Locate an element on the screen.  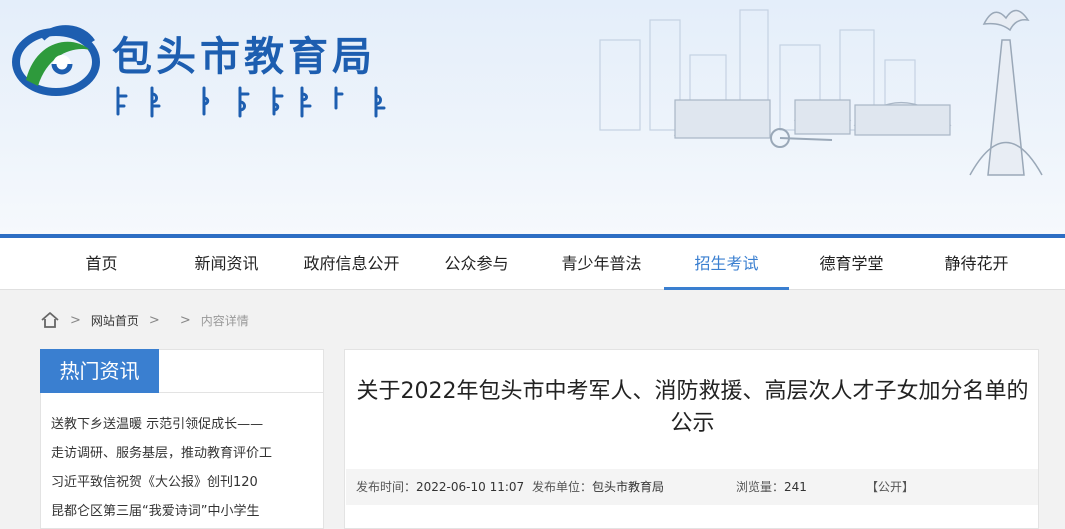
article-title: 关于2022年包头市中考军人、消防救援、高层次人才子女加分名单的公示 is located at coordinates (692, 407).